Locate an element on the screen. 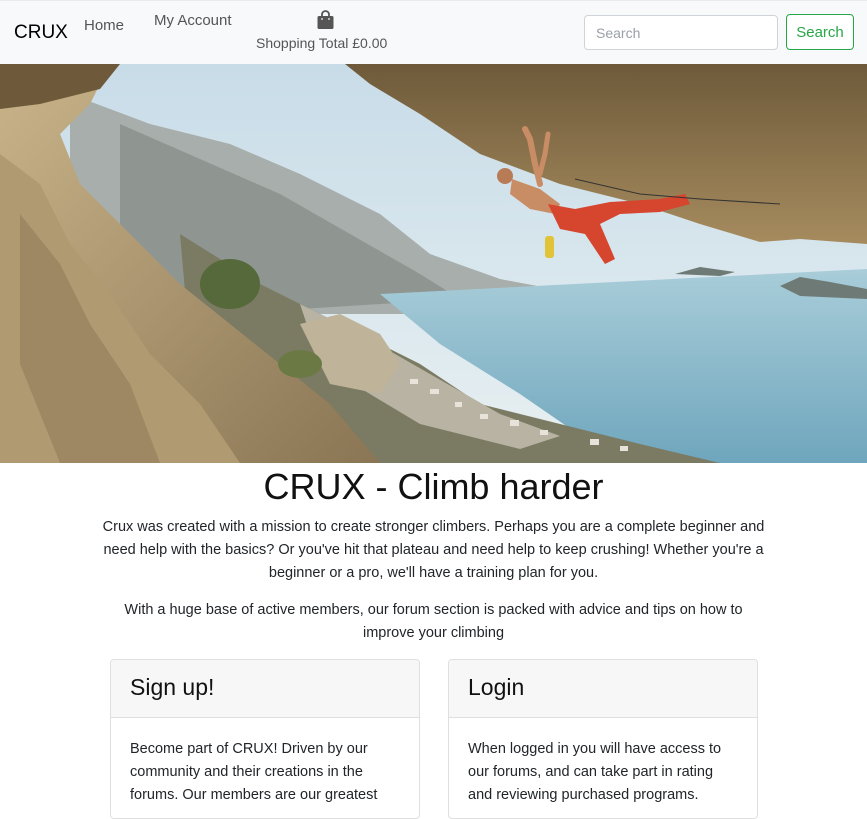 Image resolution: width=867 pixels, height=819 pixels. shopping-bag-icon is located at coordinates (325, 20).